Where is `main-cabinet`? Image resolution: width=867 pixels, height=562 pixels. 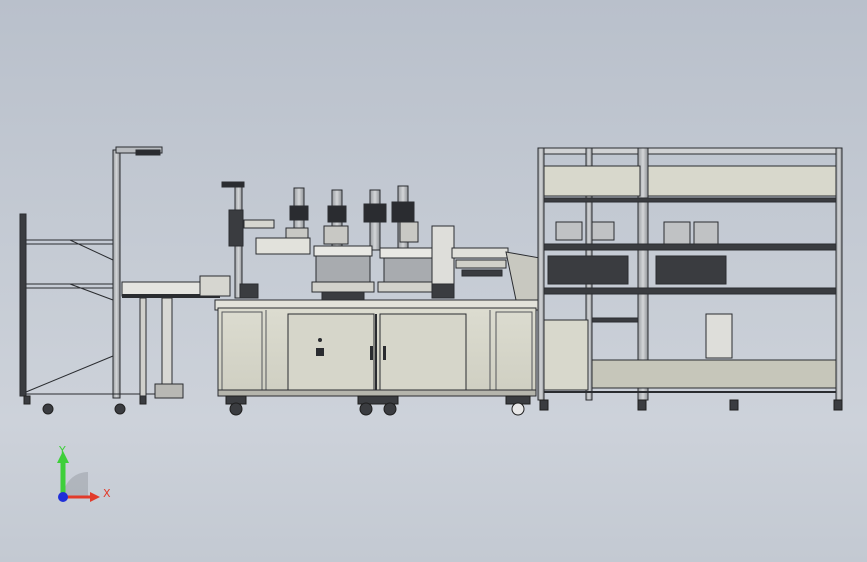 main-cabinet is located at coordinates (377, 348).